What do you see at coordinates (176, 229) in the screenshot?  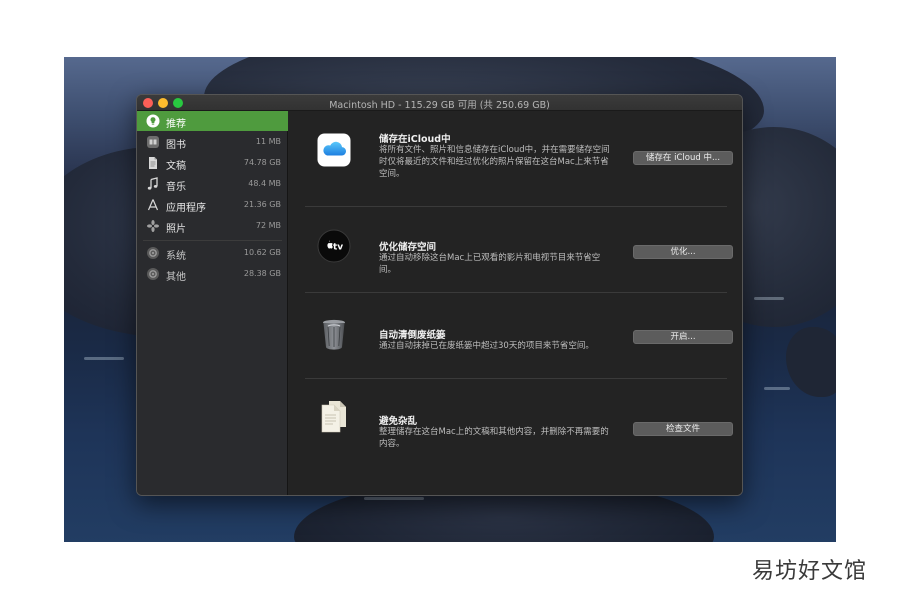 I see `sidebar-item-label: 照片` at bounding box center [176, 229].